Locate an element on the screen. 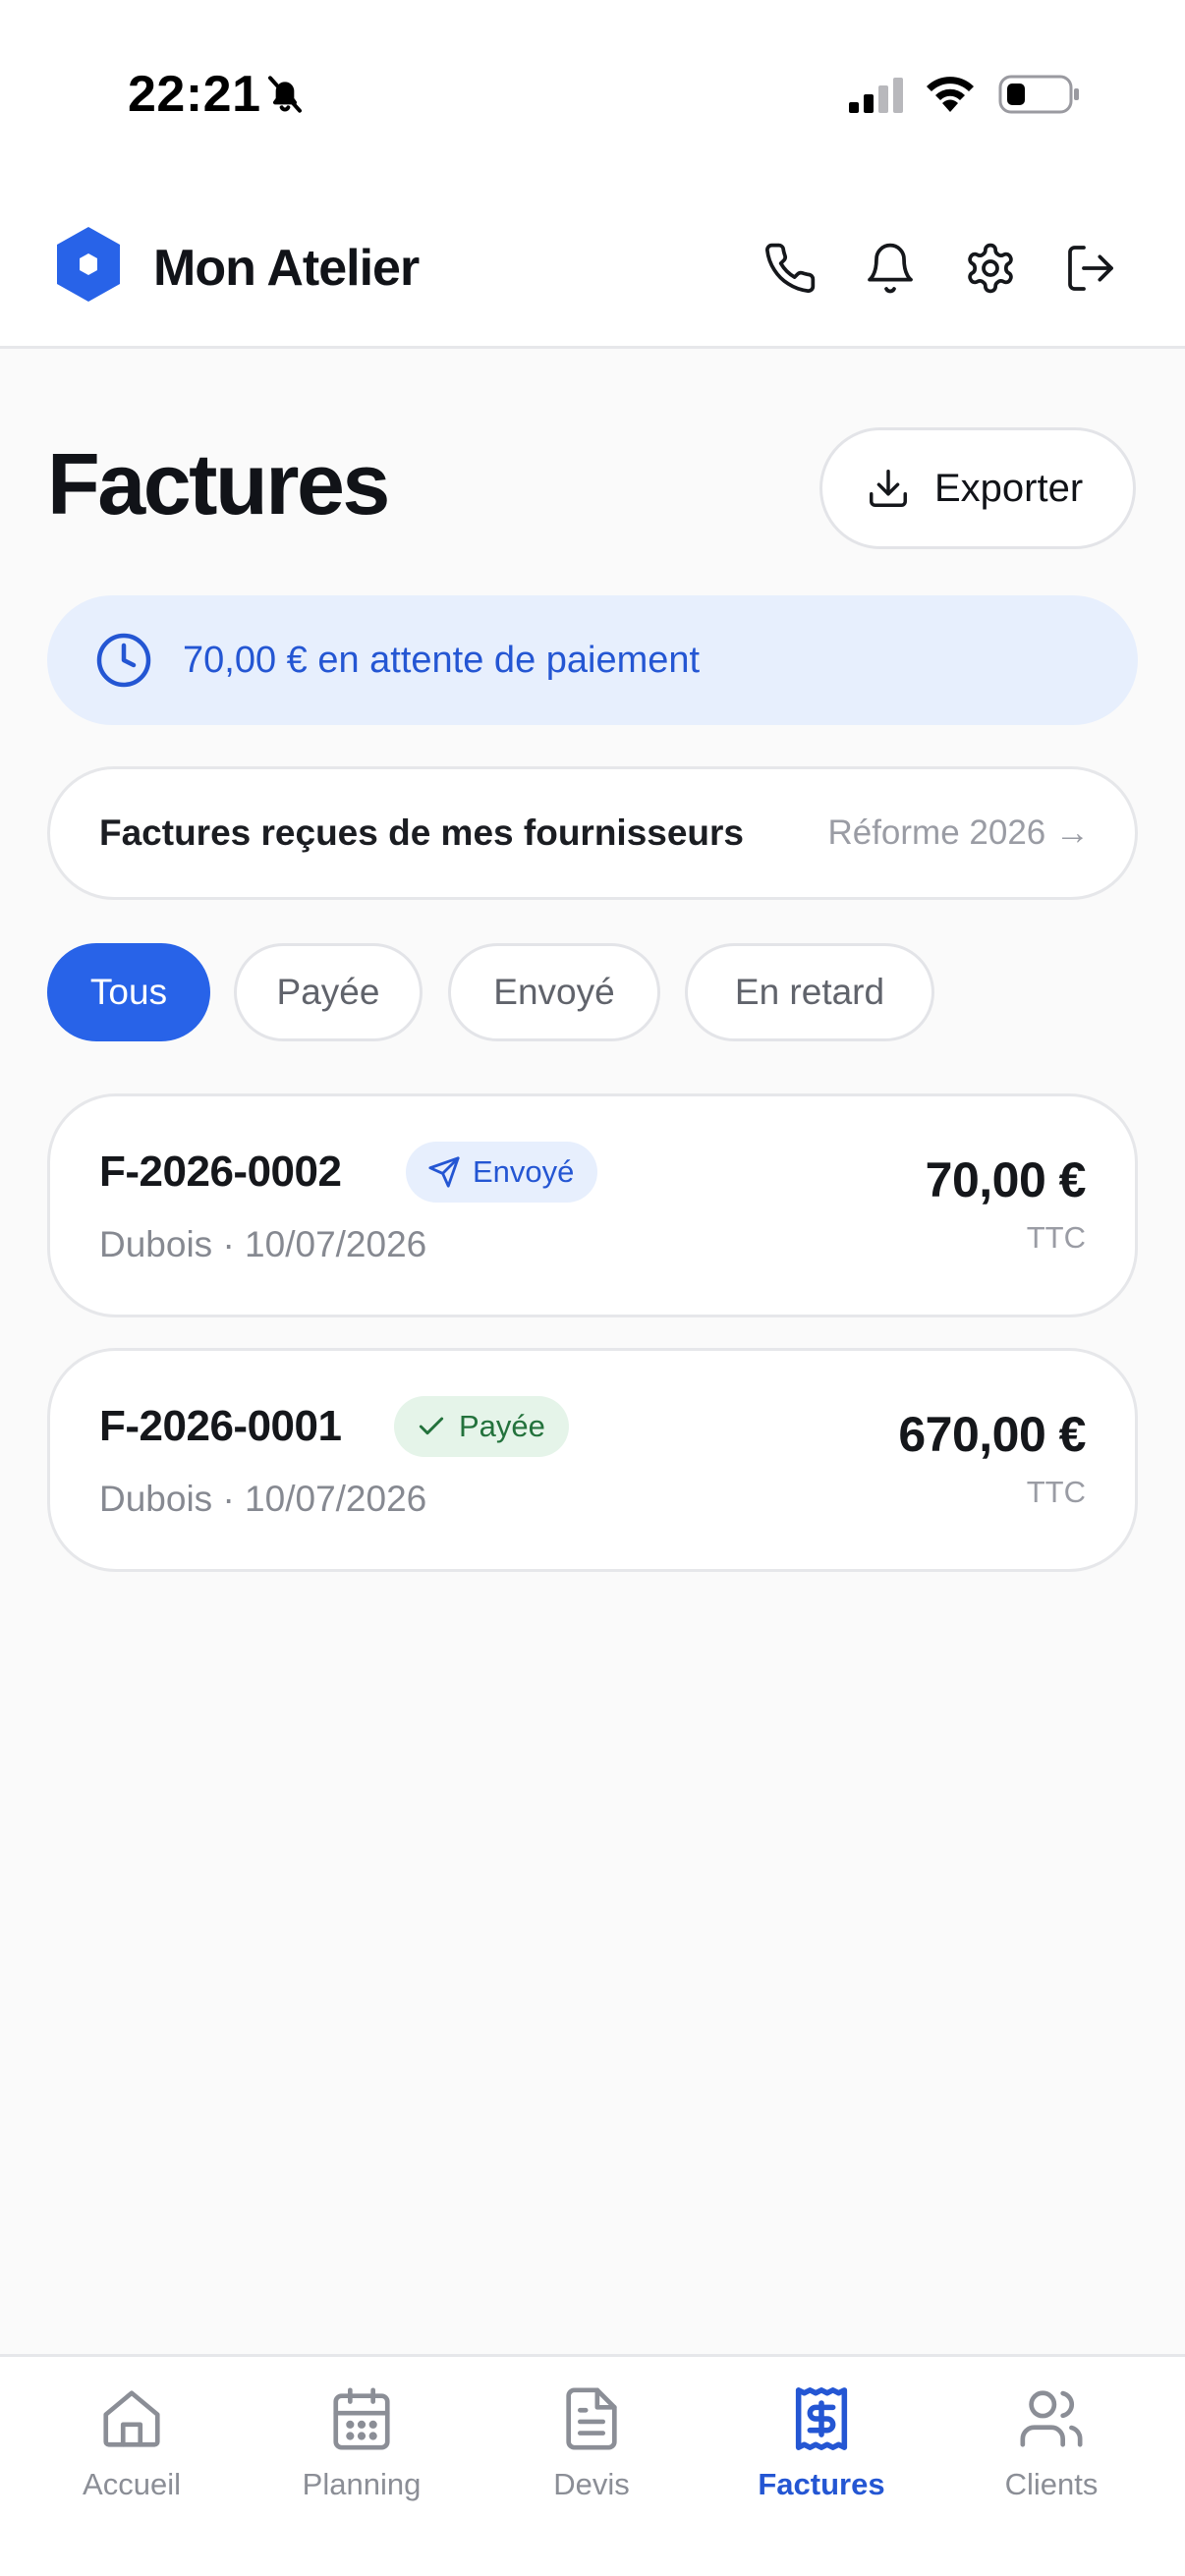 This screenshot has width=1185, height=2576. status-badge: Payée is located at coordinates (482, 1426).